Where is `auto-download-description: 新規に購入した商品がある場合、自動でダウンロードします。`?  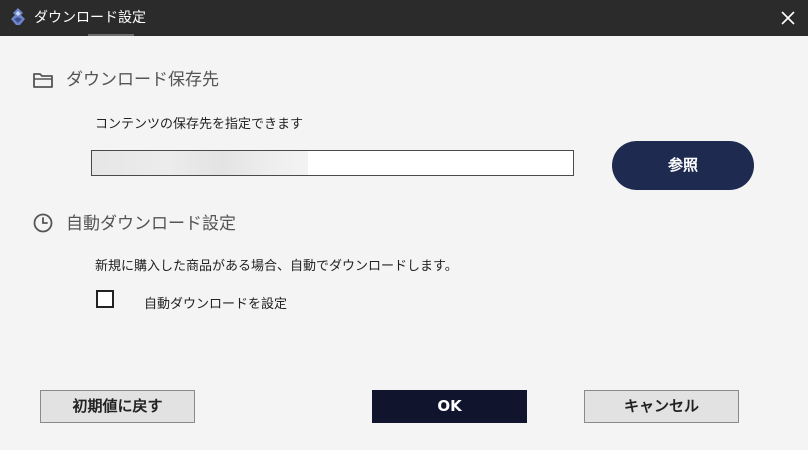
auto-download-description: 新規に購入した商品がある場合、自動でダウンロードします。 is located at coordinates (276, 266).